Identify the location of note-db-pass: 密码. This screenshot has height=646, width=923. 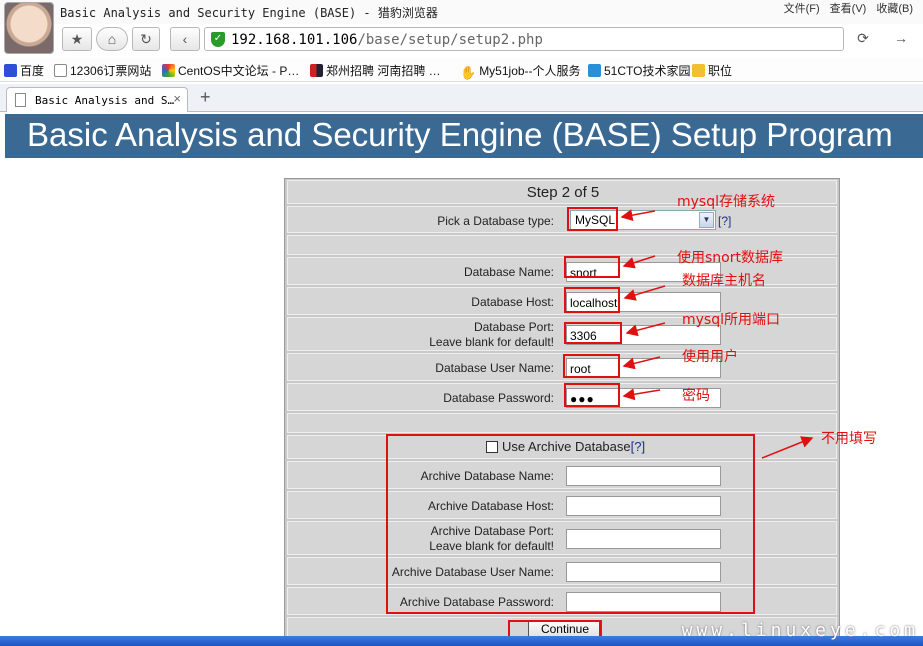
(696, 396).